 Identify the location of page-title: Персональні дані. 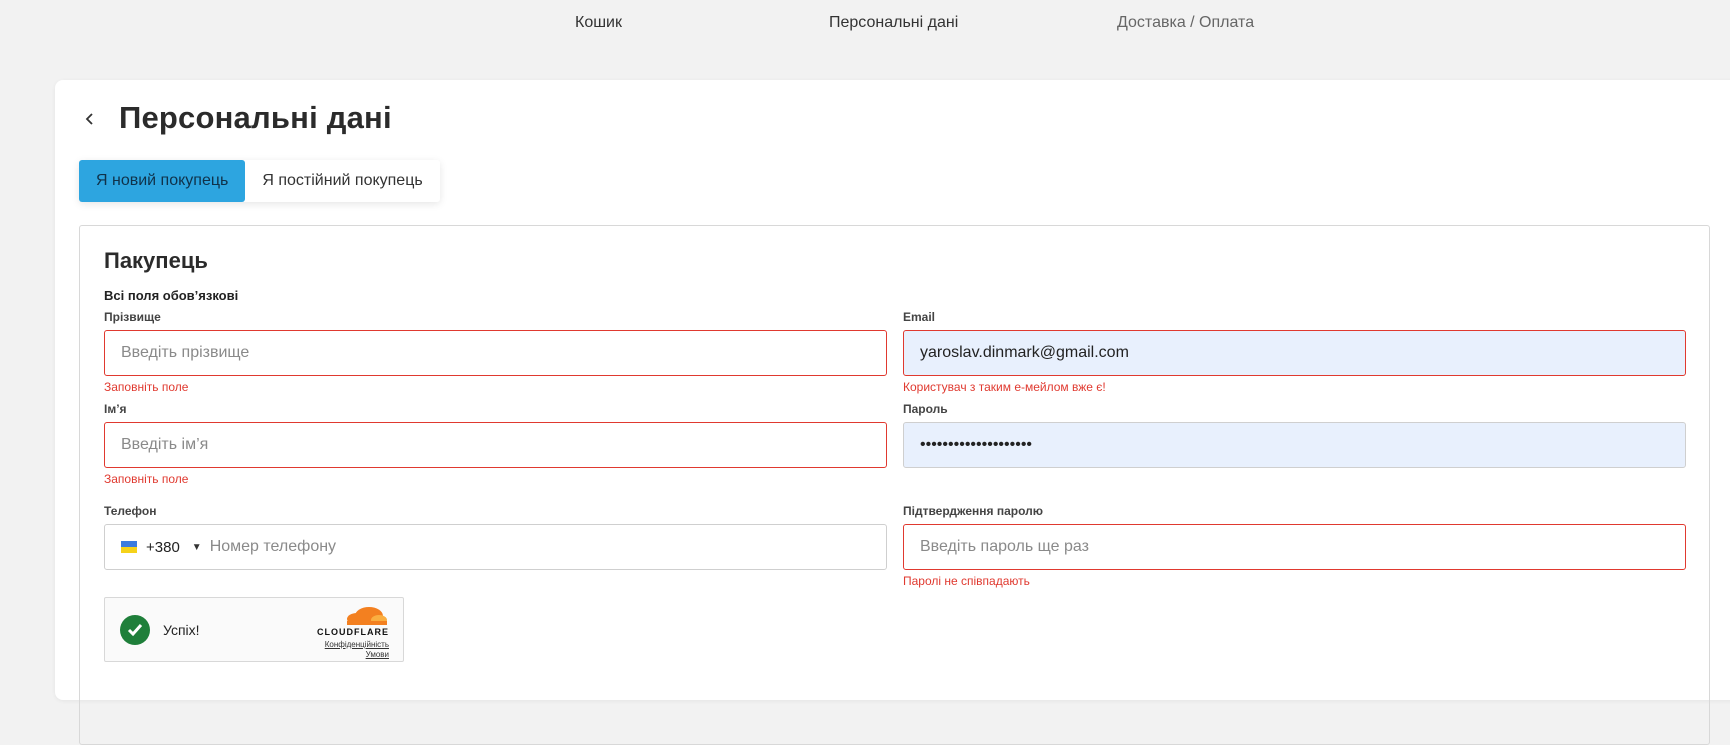
(255, 117).